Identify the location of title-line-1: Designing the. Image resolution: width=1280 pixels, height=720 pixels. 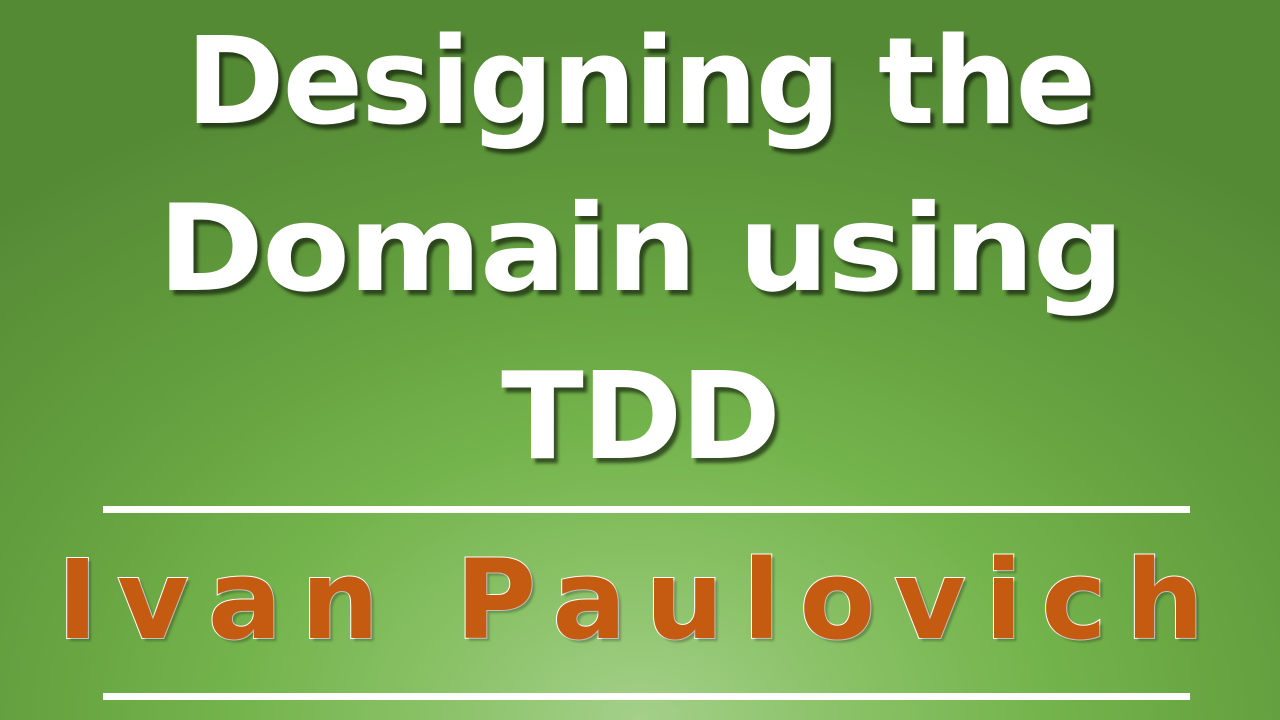
(640, 82).